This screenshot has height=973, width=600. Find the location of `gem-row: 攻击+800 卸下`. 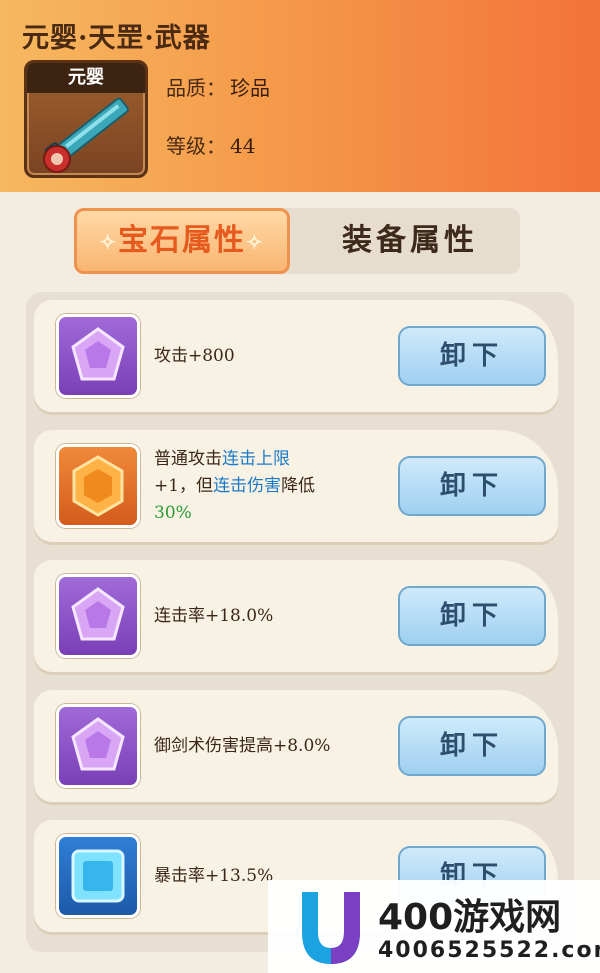

gem-row: 攻击+800 卸下 is located at coordinates (296, 356).